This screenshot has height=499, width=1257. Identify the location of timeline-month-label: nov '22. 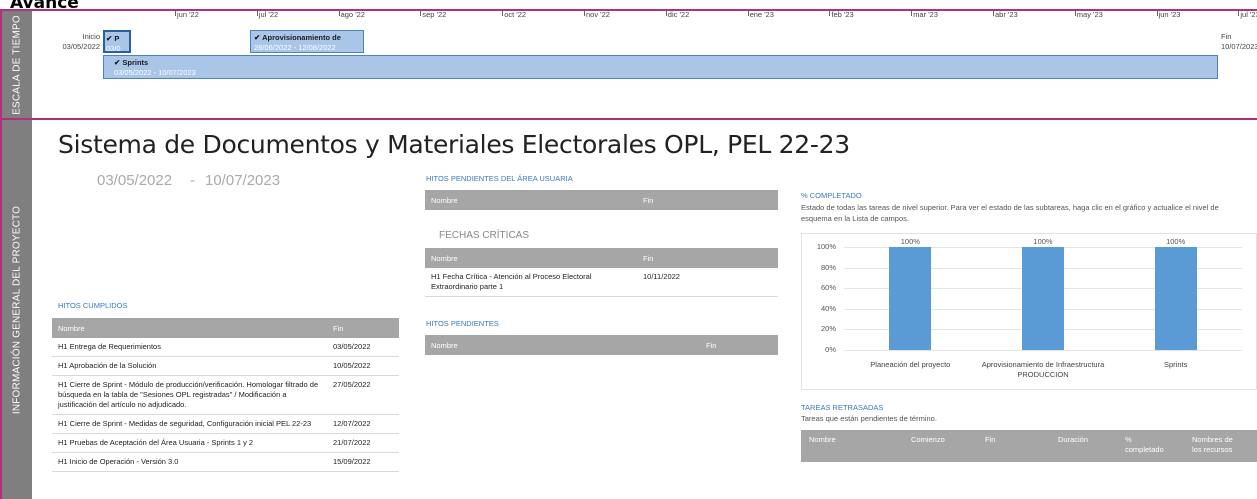
(597, 14).